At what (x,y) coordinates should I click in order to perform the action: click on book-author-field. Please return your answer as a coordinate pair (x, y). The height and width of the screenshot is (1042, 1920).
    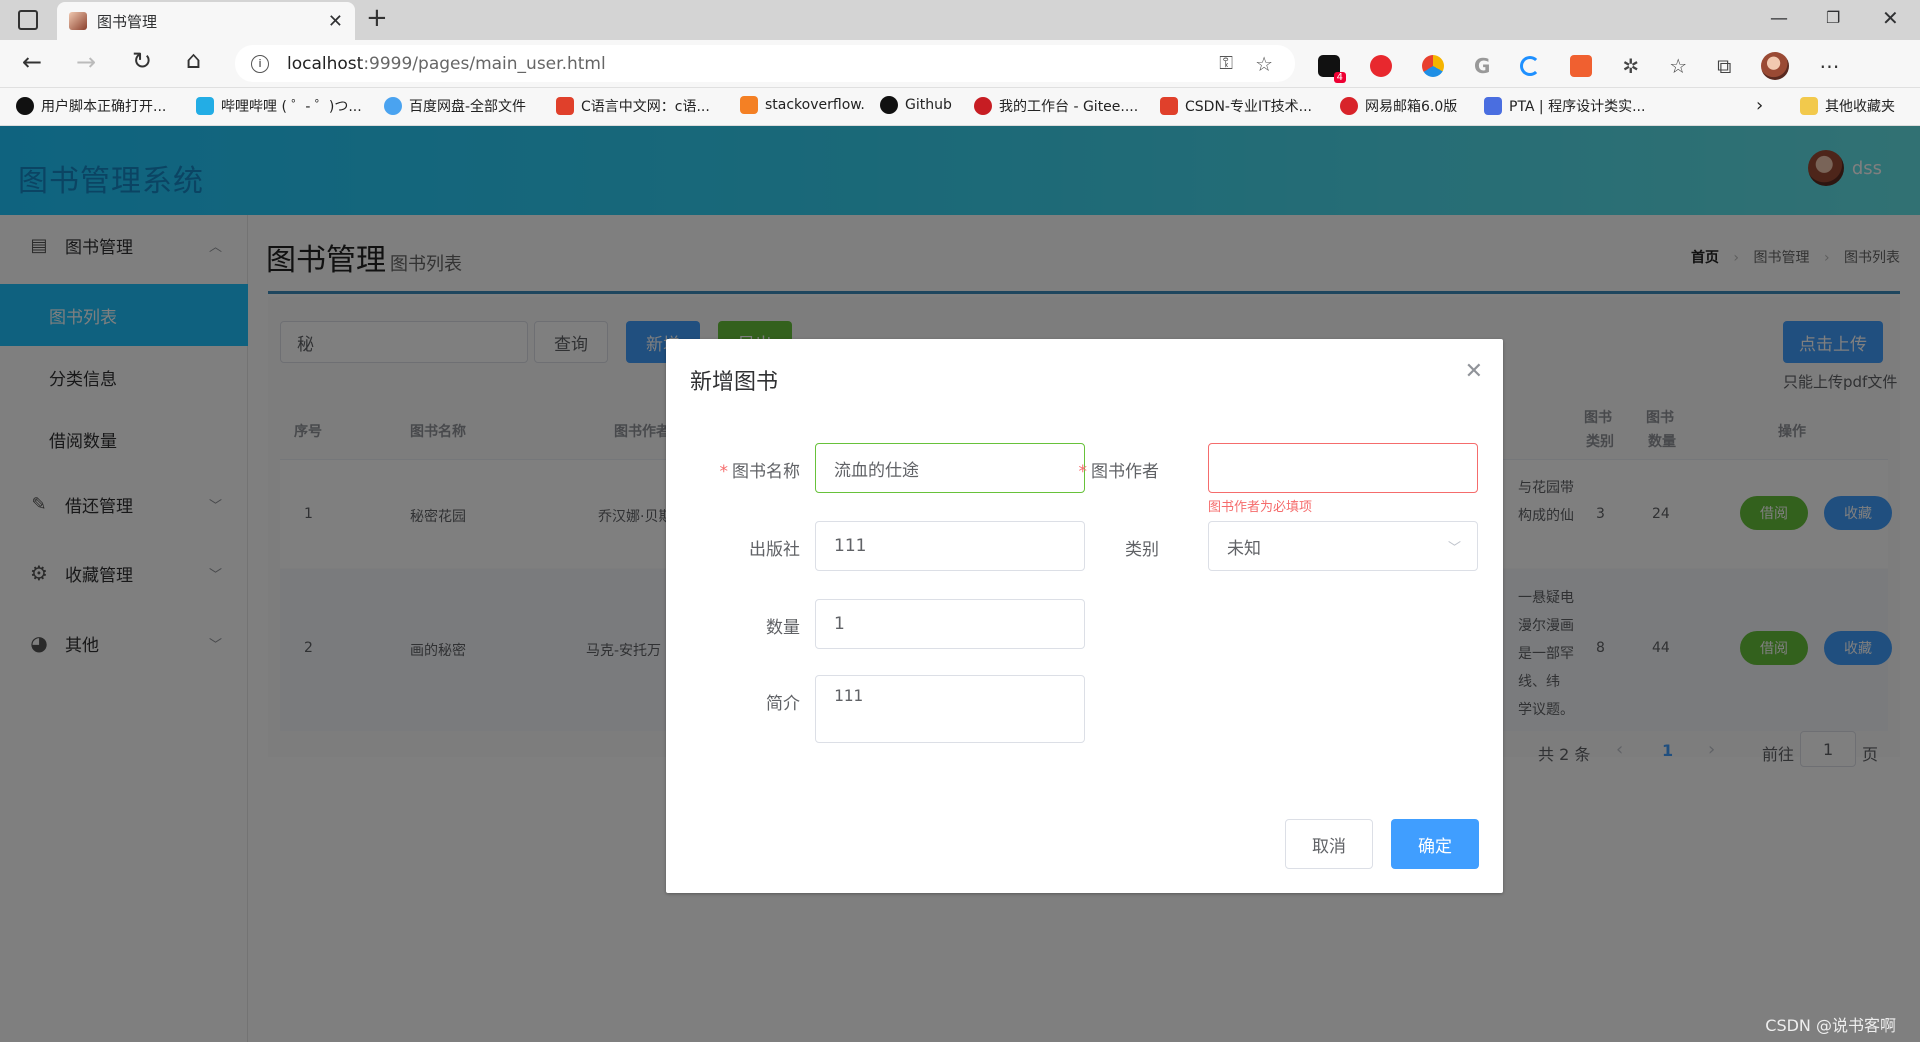
    Looking at the image, I should click on (1343, 468).